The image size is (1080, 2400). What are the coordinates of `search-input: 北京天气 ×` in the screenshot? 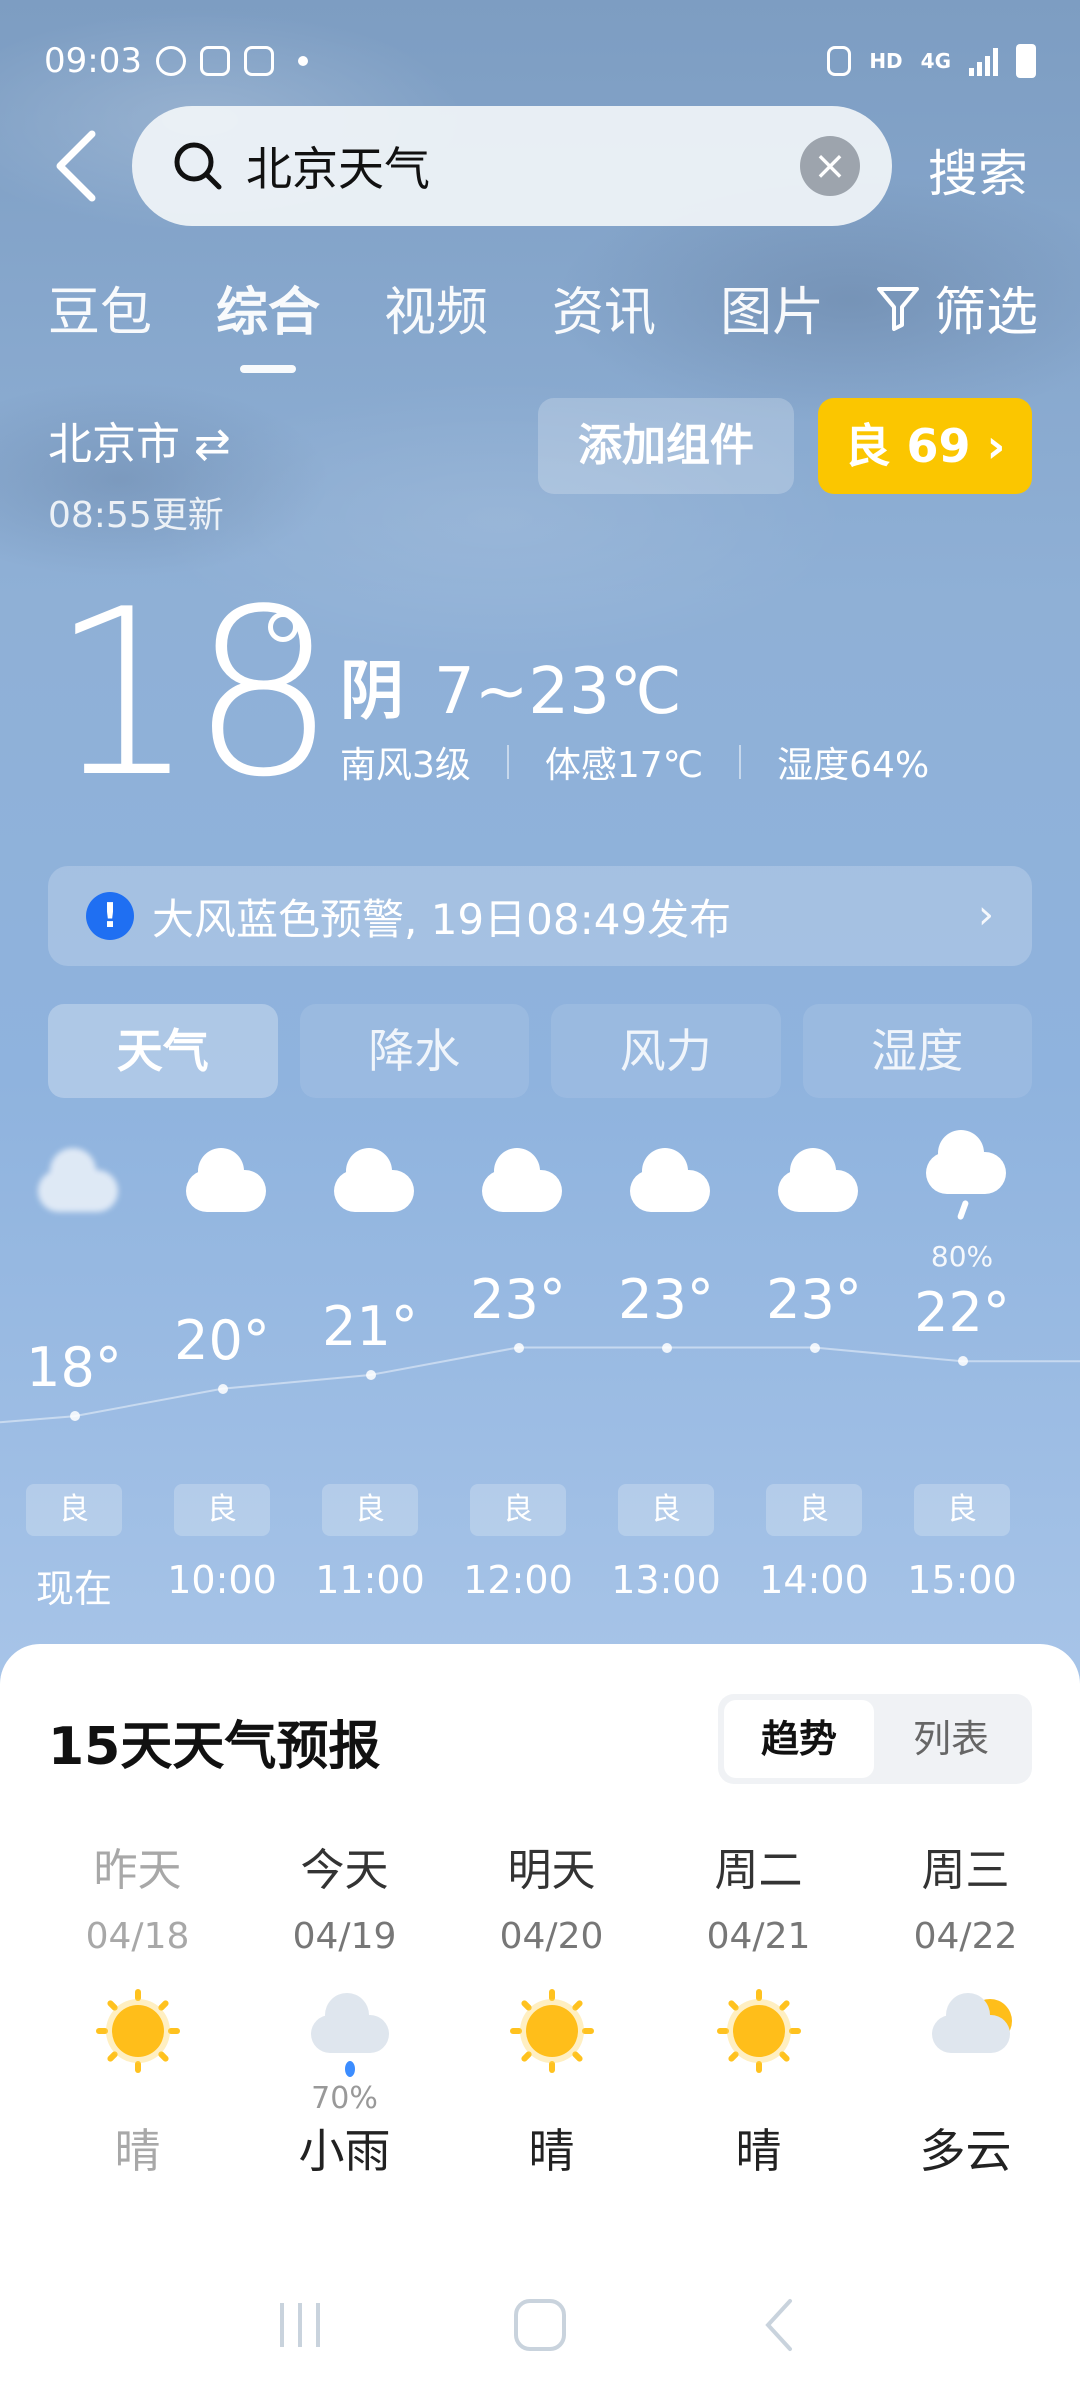 It's located at (512, 166).